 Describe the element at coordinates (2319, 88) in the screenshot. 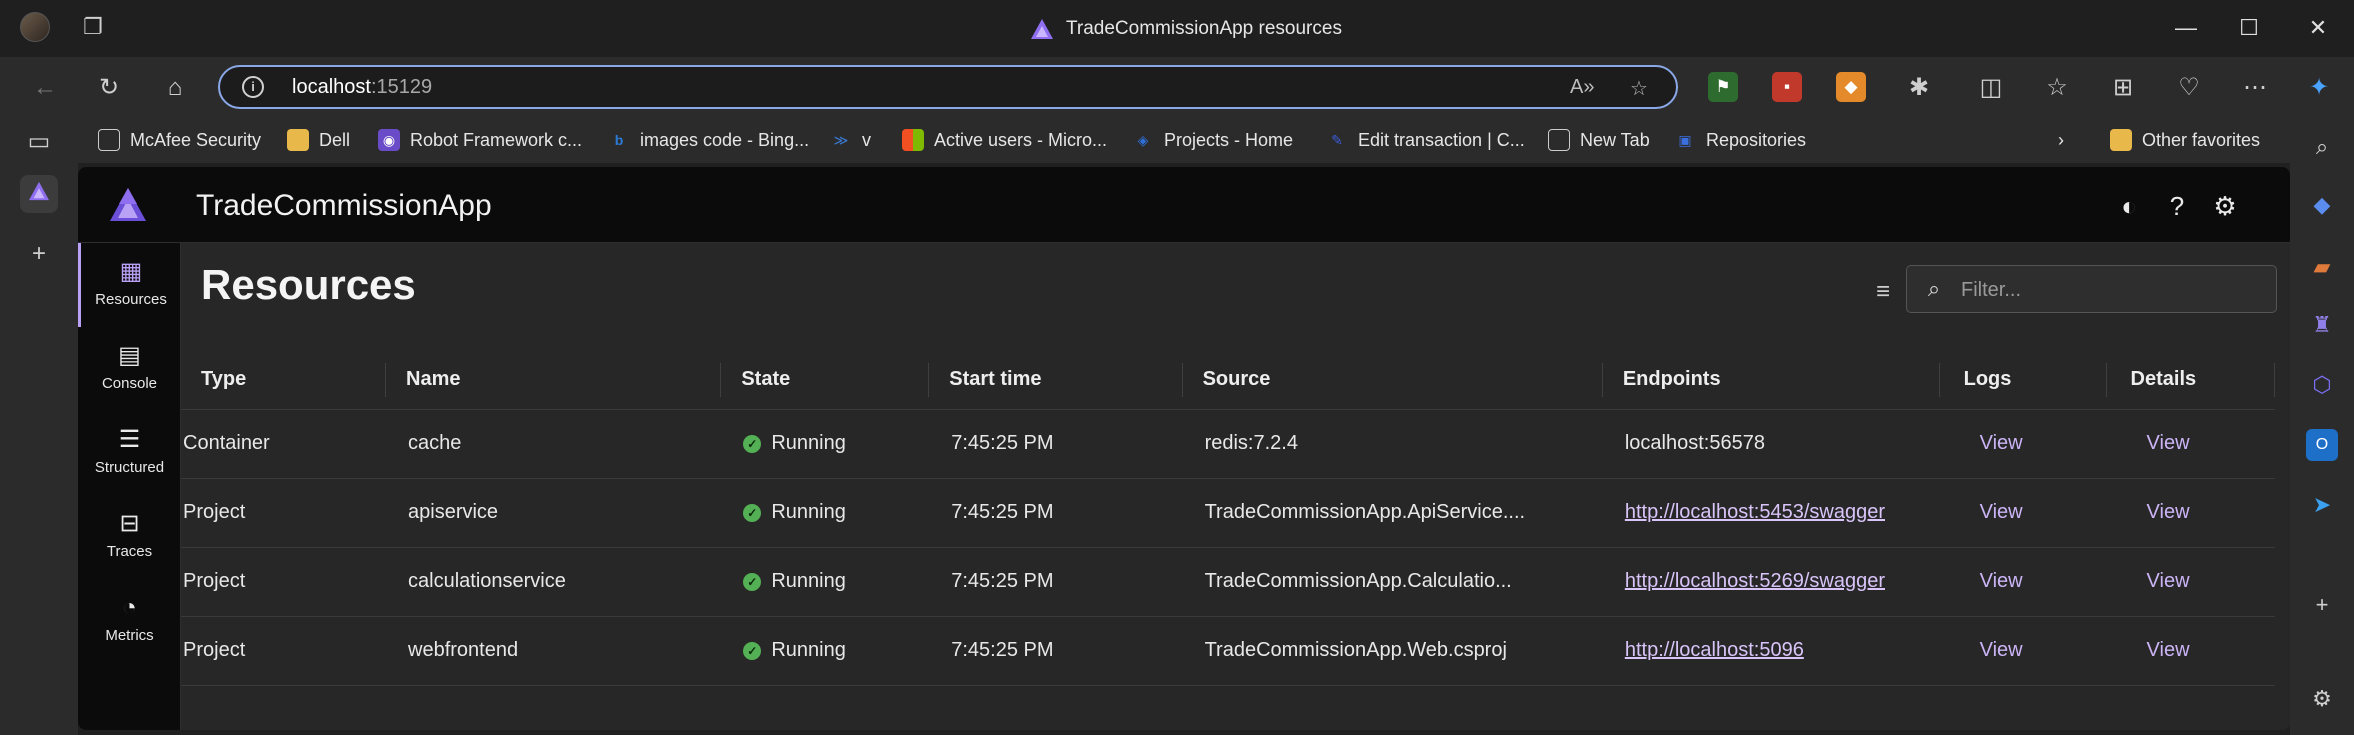

I see `copilot-icon: ✦` at that location.